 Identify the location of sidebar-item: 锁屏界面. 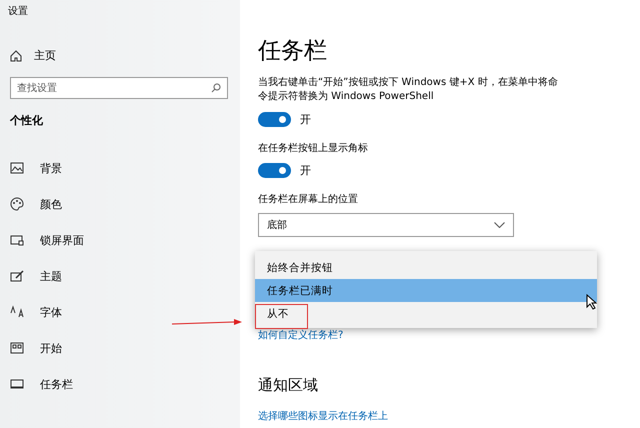
(120, 240).